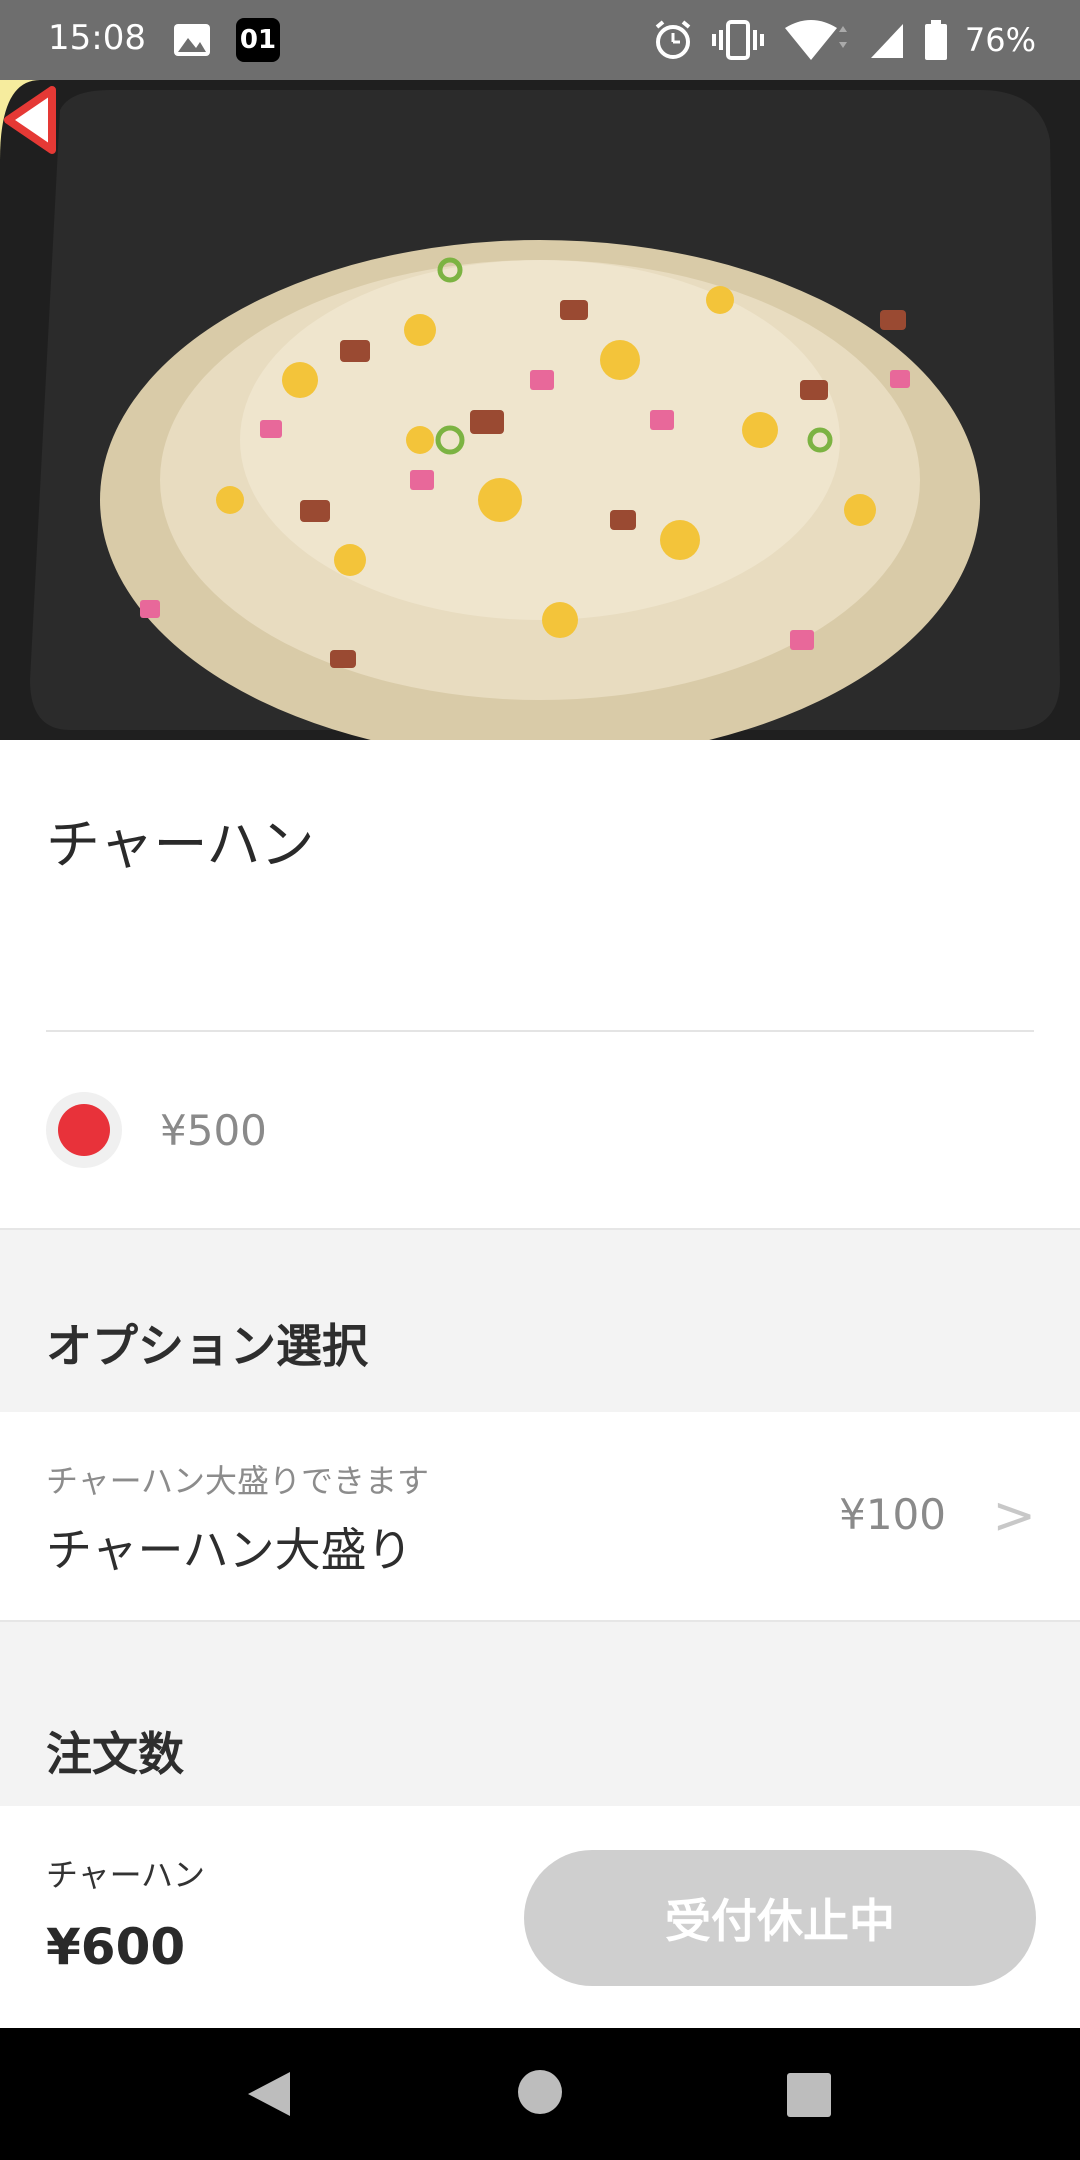 The width and height of the screenshot is (1080, 2160). Describe the element at coordinates (540, 1321) in the screenshot. I see `options-section-header: オプション選択` at that location.